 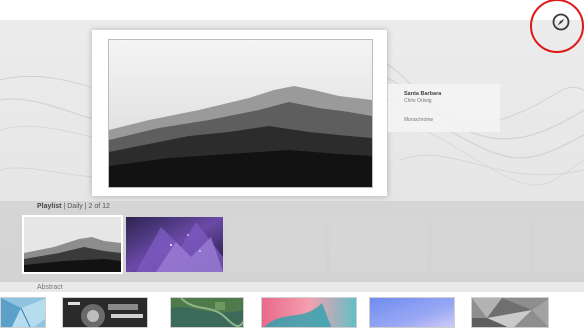 What do you see at coordinates (423, 94) in the screenshot?
I see `artwork-title: Santa Barbara` at bounding box center [423, 94].